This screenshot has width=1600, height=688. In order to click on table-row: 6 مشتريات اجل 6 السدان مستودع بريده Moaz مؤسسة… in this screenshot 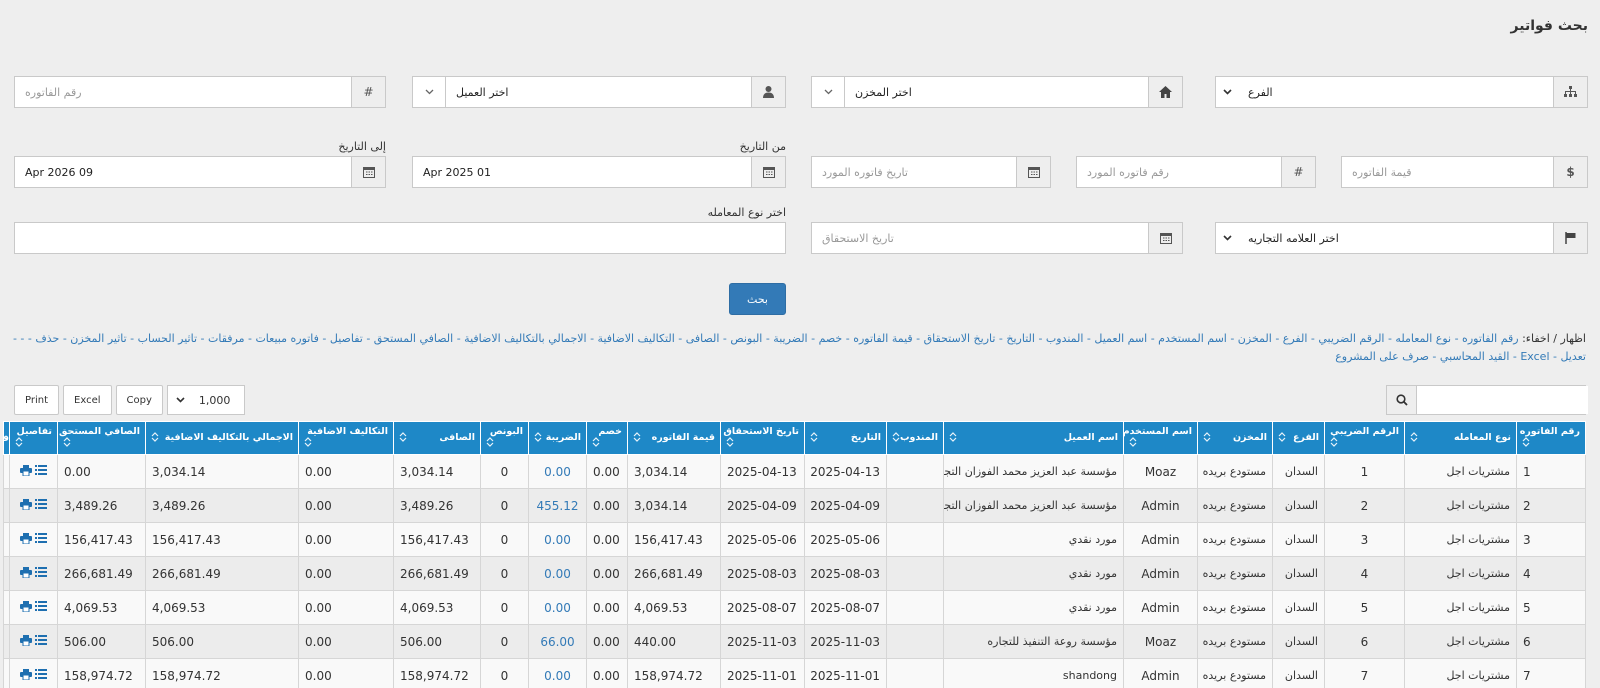, I will do `click(794, 641)`.